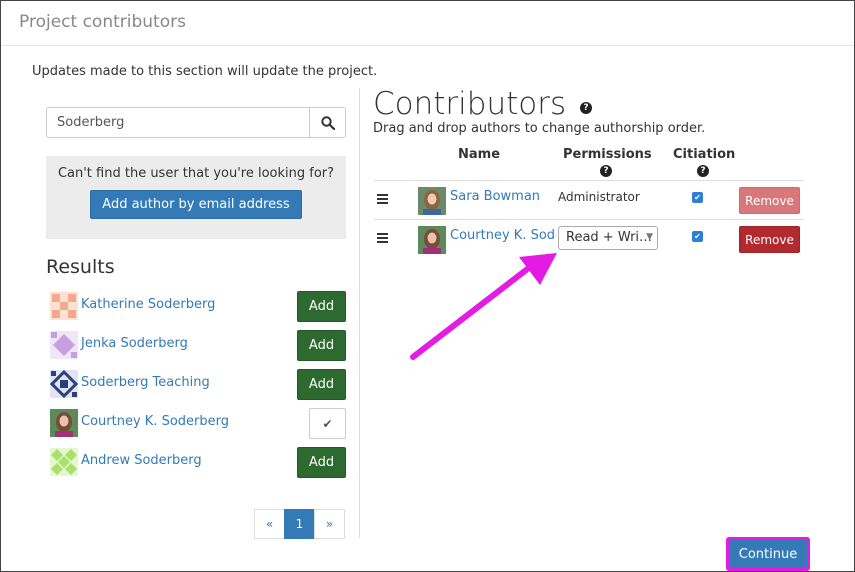  I want to click on result-name: Jenka Soderberg, so click(134, 343).